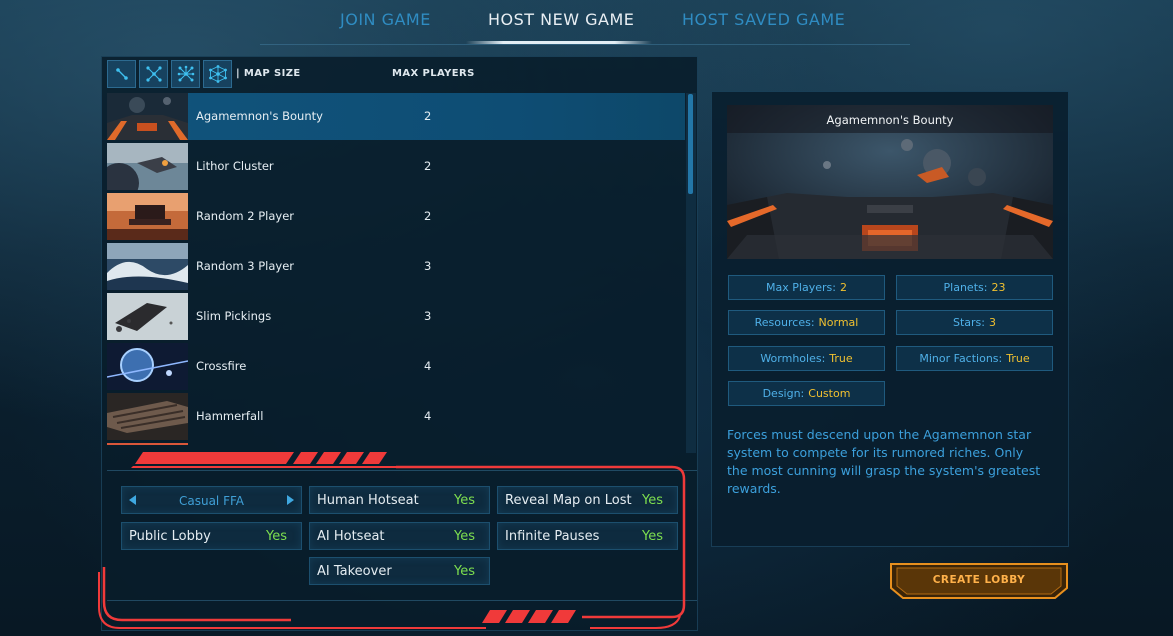 The image size is (1173, 636). I want to click on map-name: Random 2 Player, so click(245, 216).